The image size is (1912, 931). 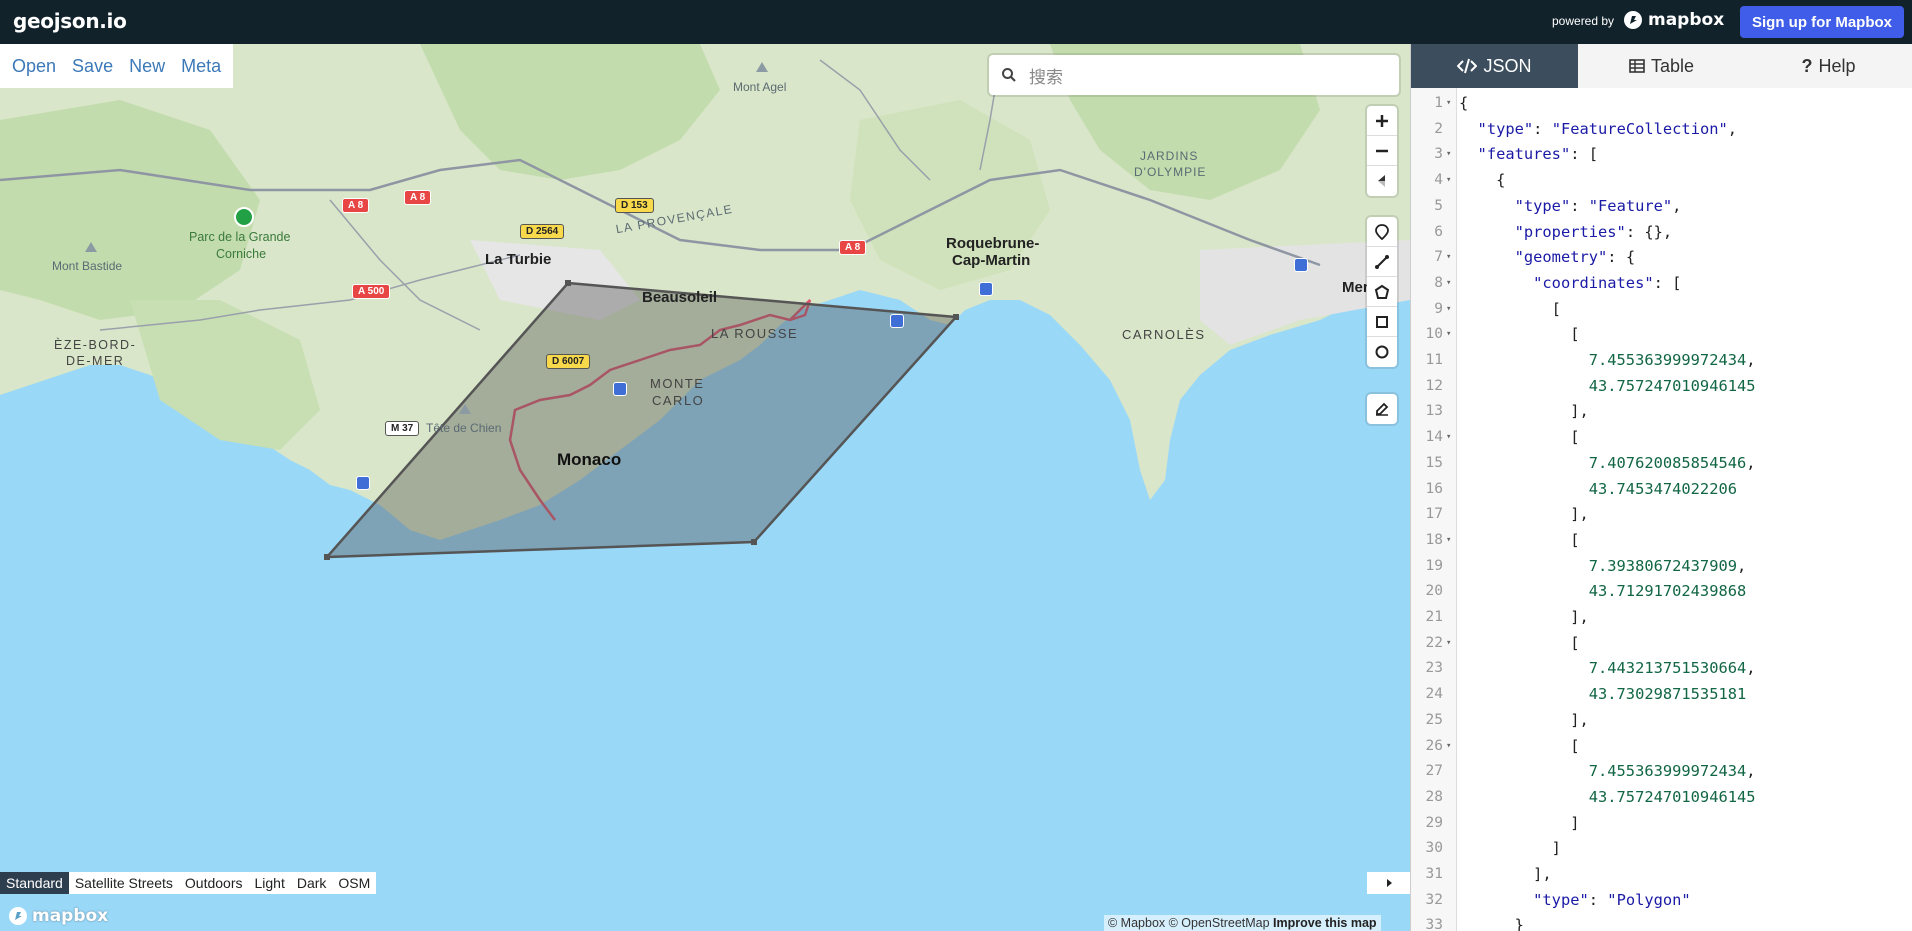 What do you see at coordinates (1661, 335) in the screenshot?
I see `code-line: 10 ▾ [` at bounding box center [1661, 335].